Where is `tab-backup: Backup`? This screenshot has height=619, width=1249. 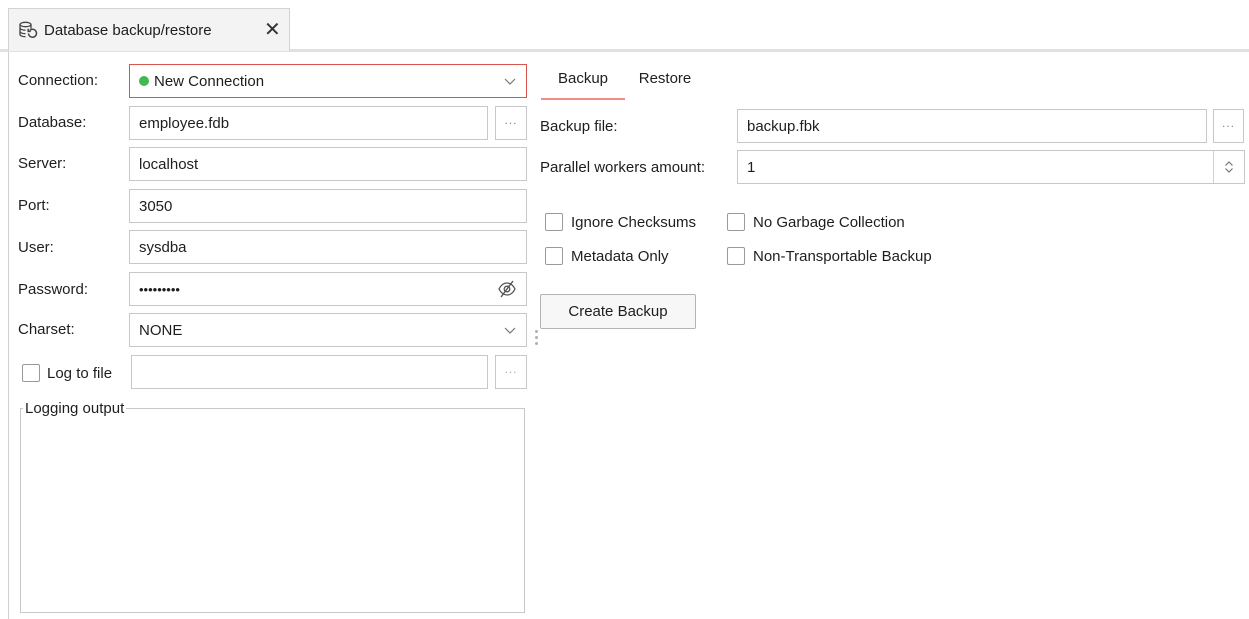 tab-backup: Backup is located at coordinates (583, 82).